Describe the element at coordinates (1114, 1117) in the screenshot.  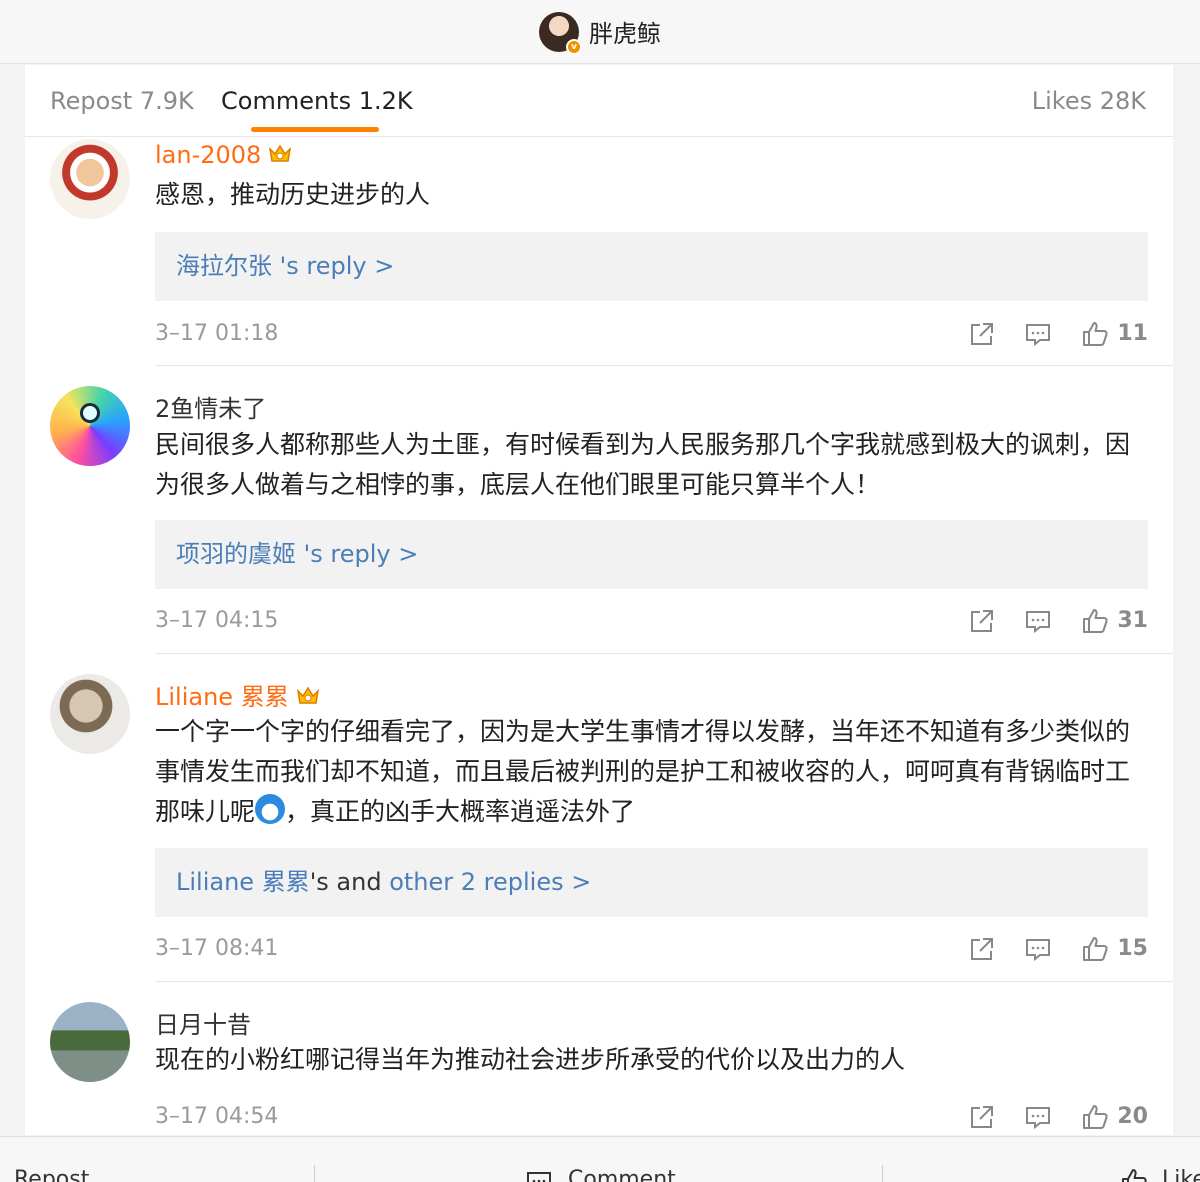
I see `like-button: 20` at that location.